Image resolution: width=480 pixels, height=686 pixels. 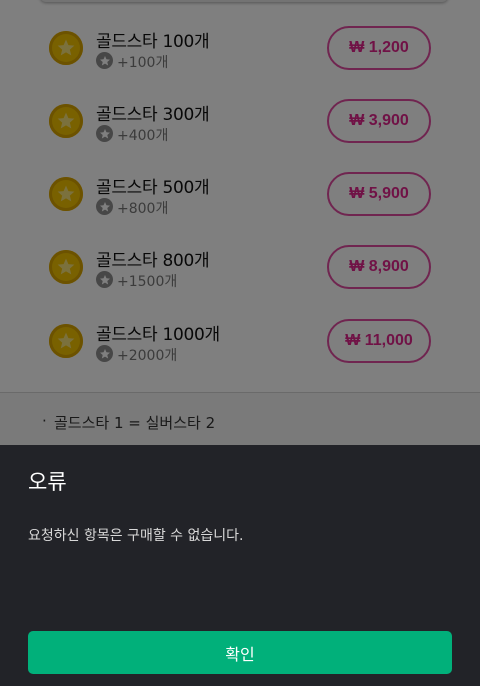 I want to click on dialog-message: 요청하신 항목은 구매할 수 없습니다., so click(x=136, y=536).